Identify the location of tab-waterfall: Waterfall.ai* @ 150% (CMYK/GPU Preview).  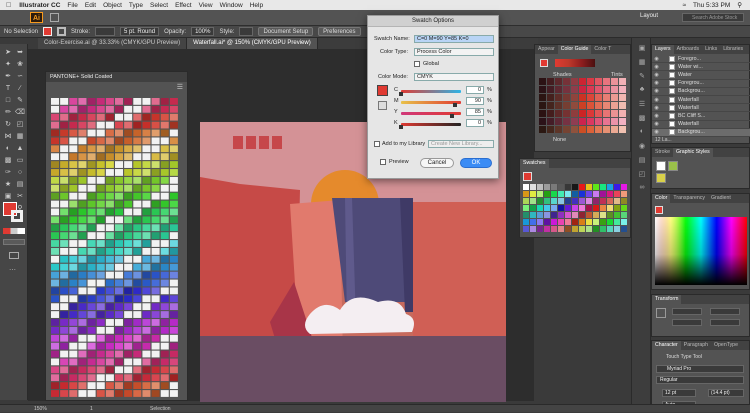
(252, 43).